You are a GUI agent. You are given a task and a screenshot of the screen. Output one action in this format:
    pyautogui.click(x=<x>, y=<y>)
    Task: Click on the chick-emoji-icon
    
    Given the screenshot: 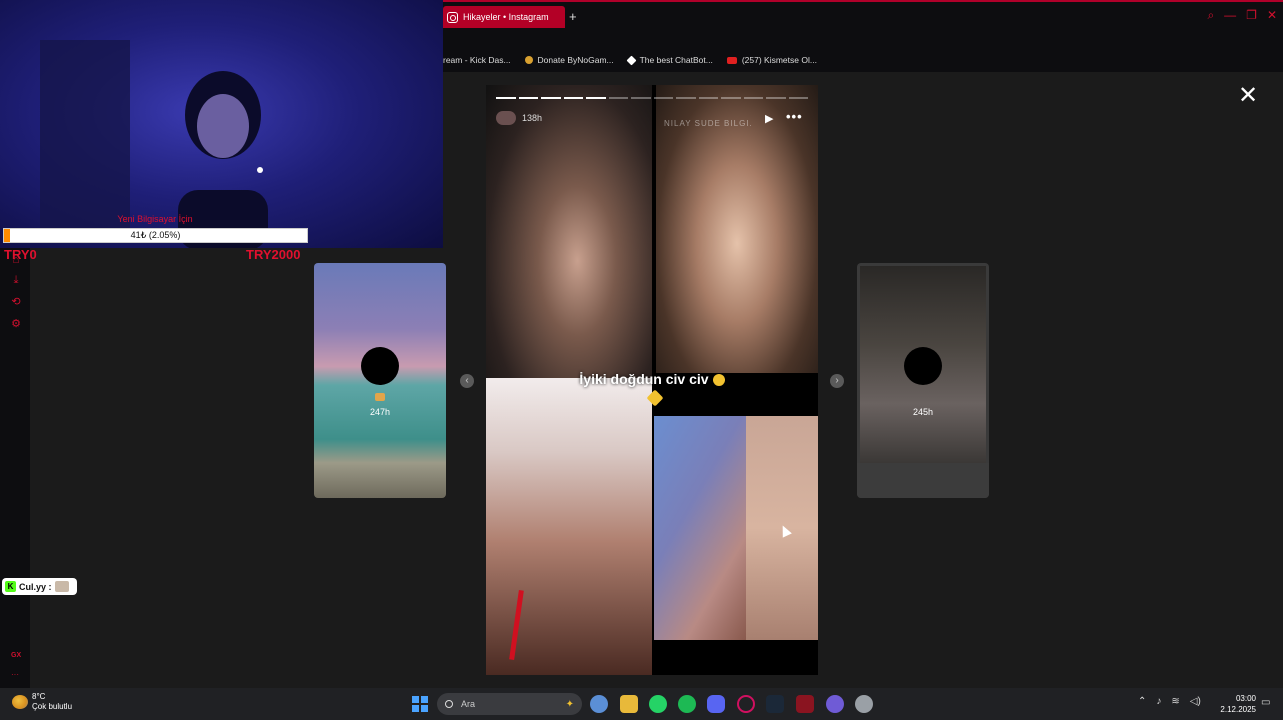 What is the action you would take?
    pyautogui.click(x=718, y=380)
    